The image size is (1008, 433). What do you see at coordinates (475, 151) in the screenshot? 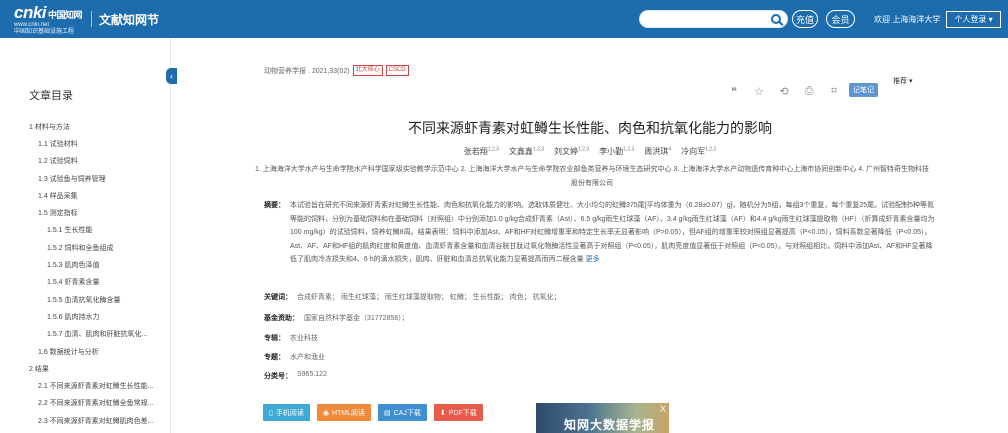
I see `author-name-text: 张若翔` at bounding box center [475, 151].